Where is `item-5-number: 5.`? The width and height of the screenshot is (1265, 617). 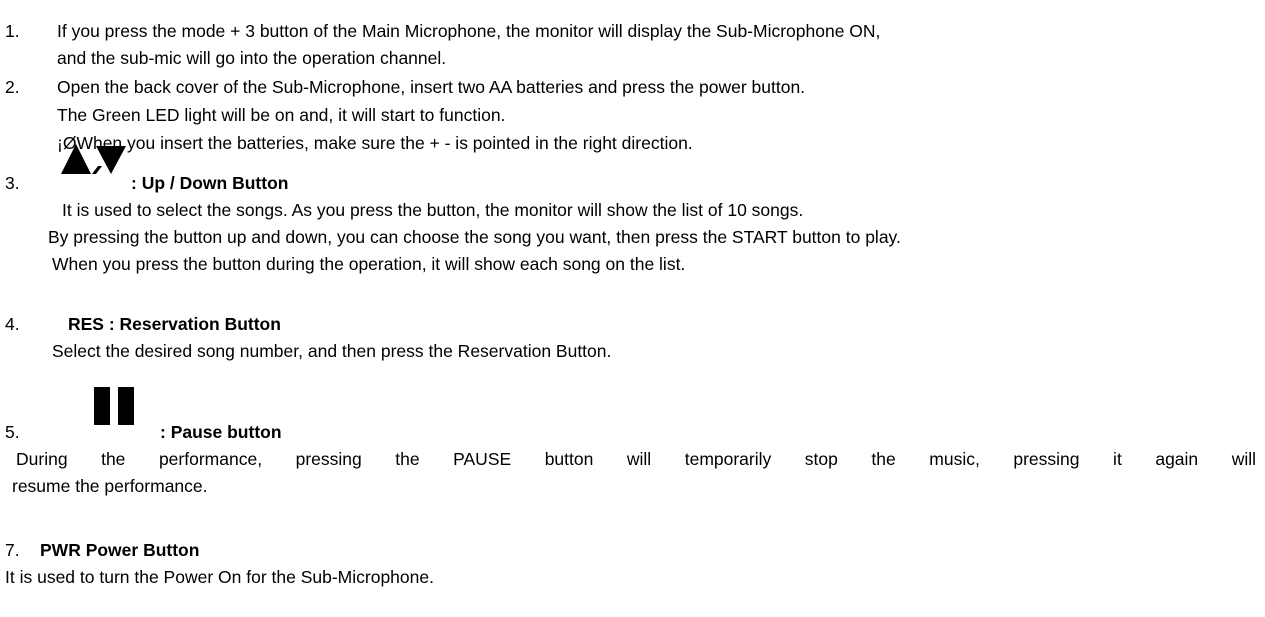 item-5-number: 5. is located at coordinates (12, 432).